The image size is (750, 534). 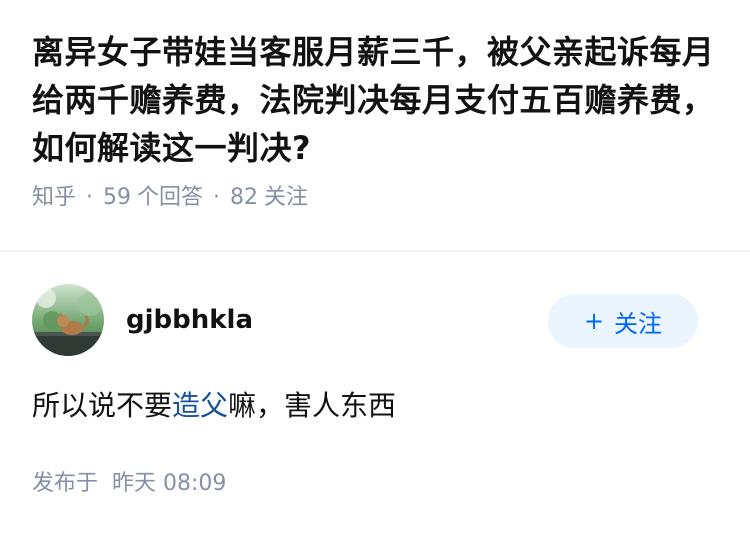 I want to click on avatar-image, so click(x=68, y=320).